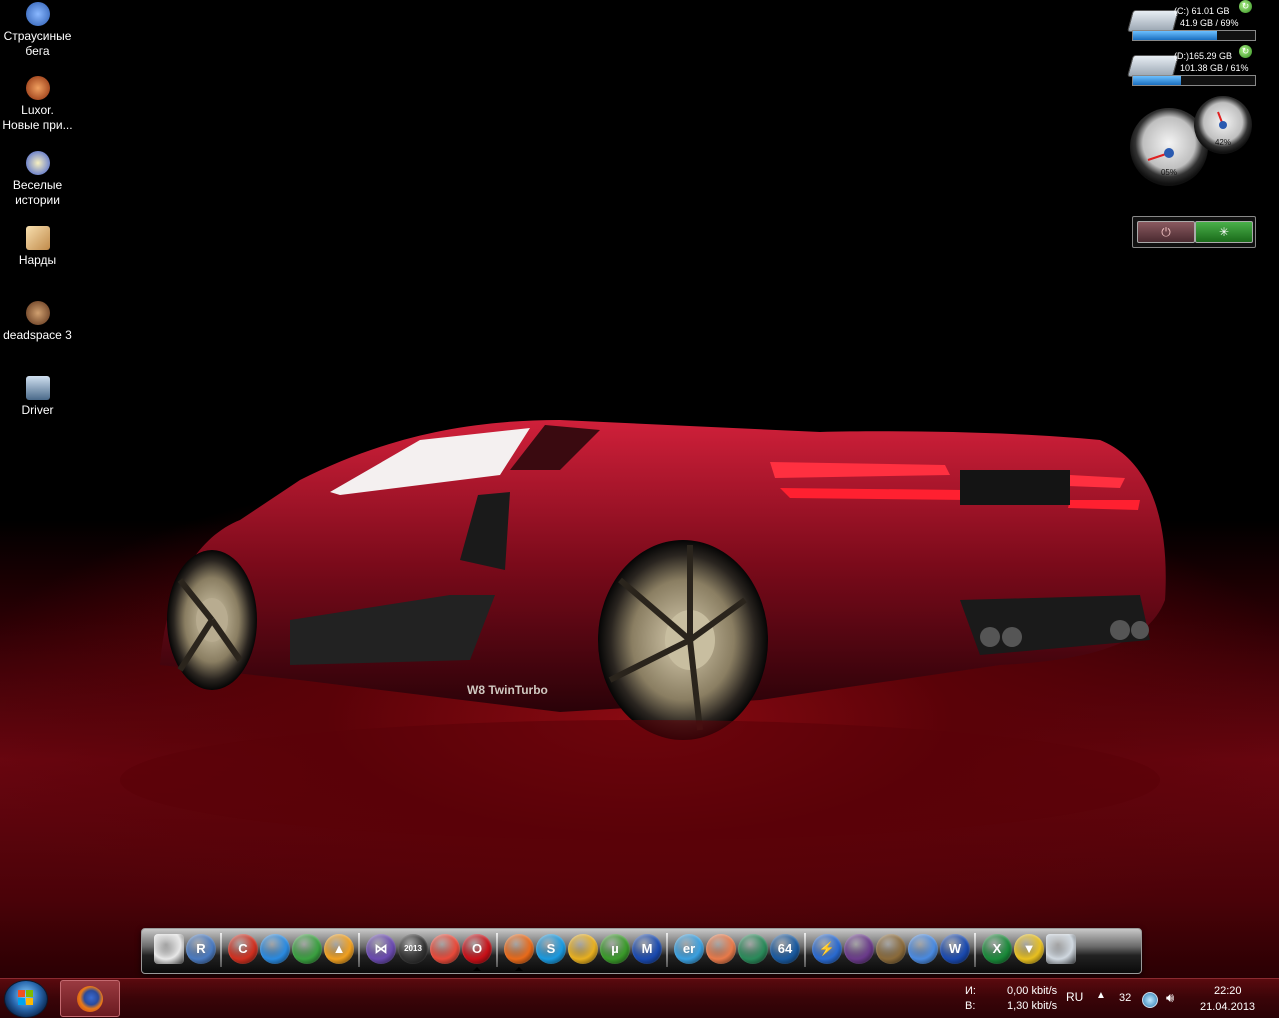 The image size is (1279, 1018). Describe the element at coordinates (1061, 949) in the screenshot. I see `recycle-bin-icon` at that location.